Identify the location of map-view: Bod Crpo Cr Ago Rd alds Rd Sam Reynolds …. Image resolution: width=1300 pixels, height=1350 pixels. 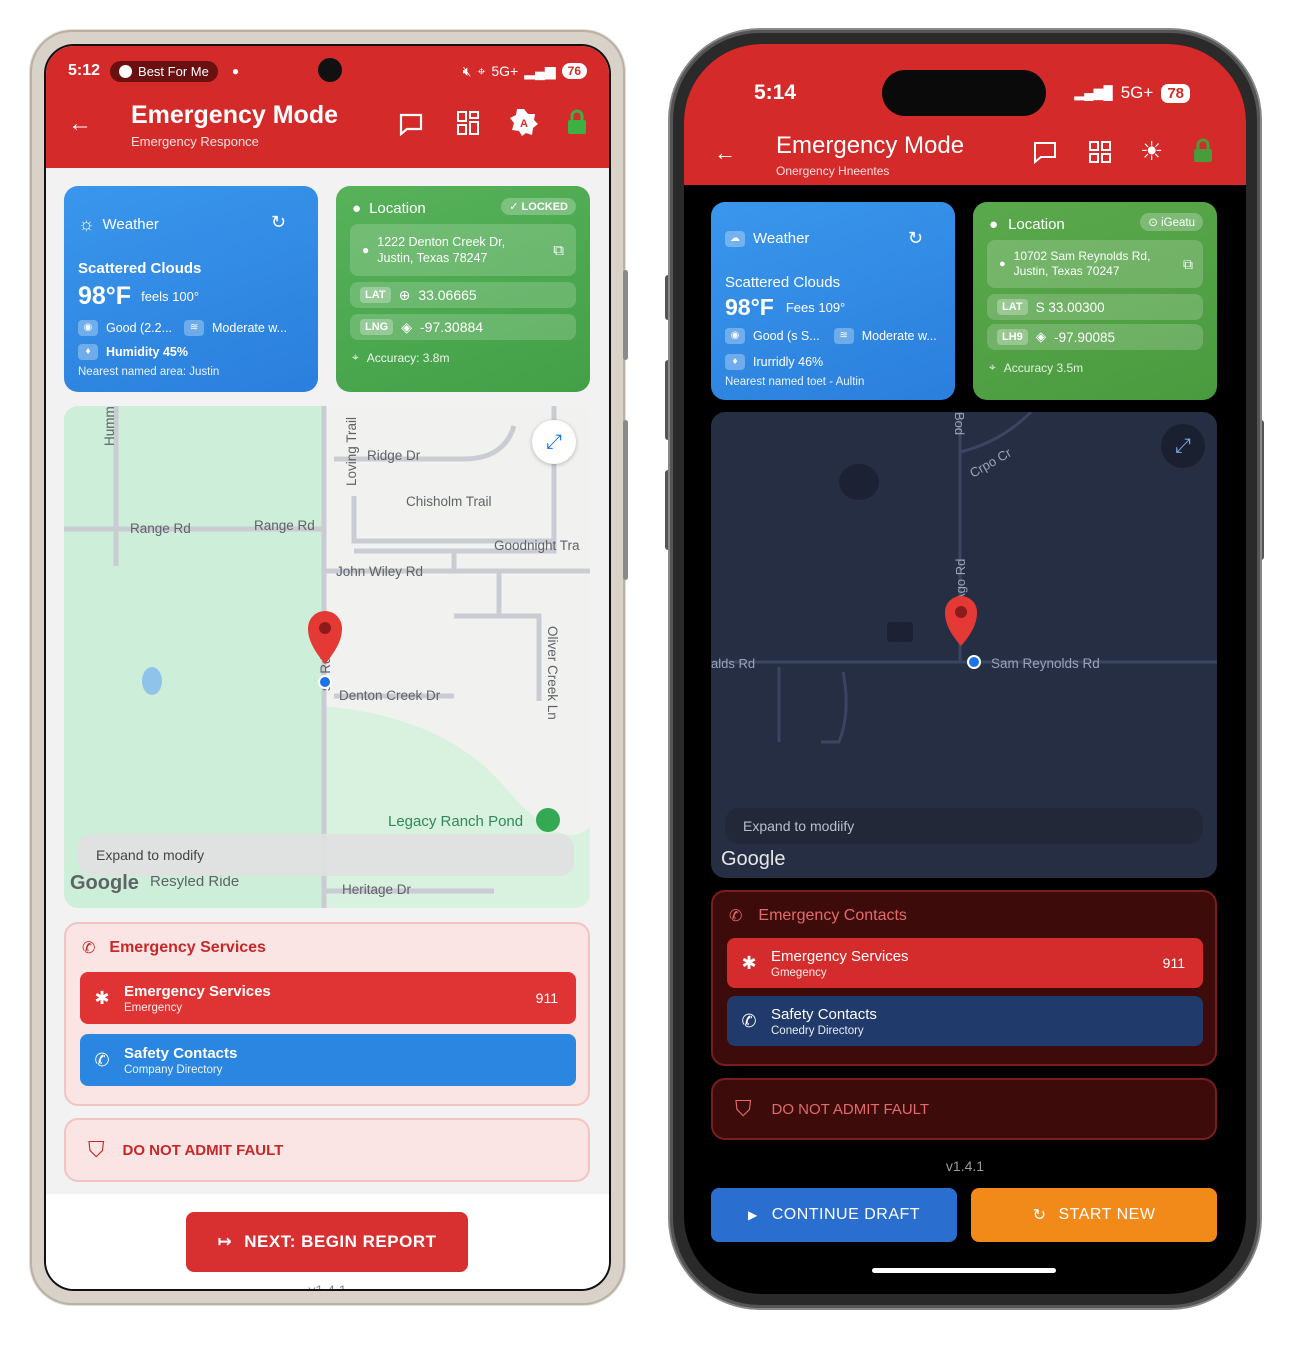
(964, 645).